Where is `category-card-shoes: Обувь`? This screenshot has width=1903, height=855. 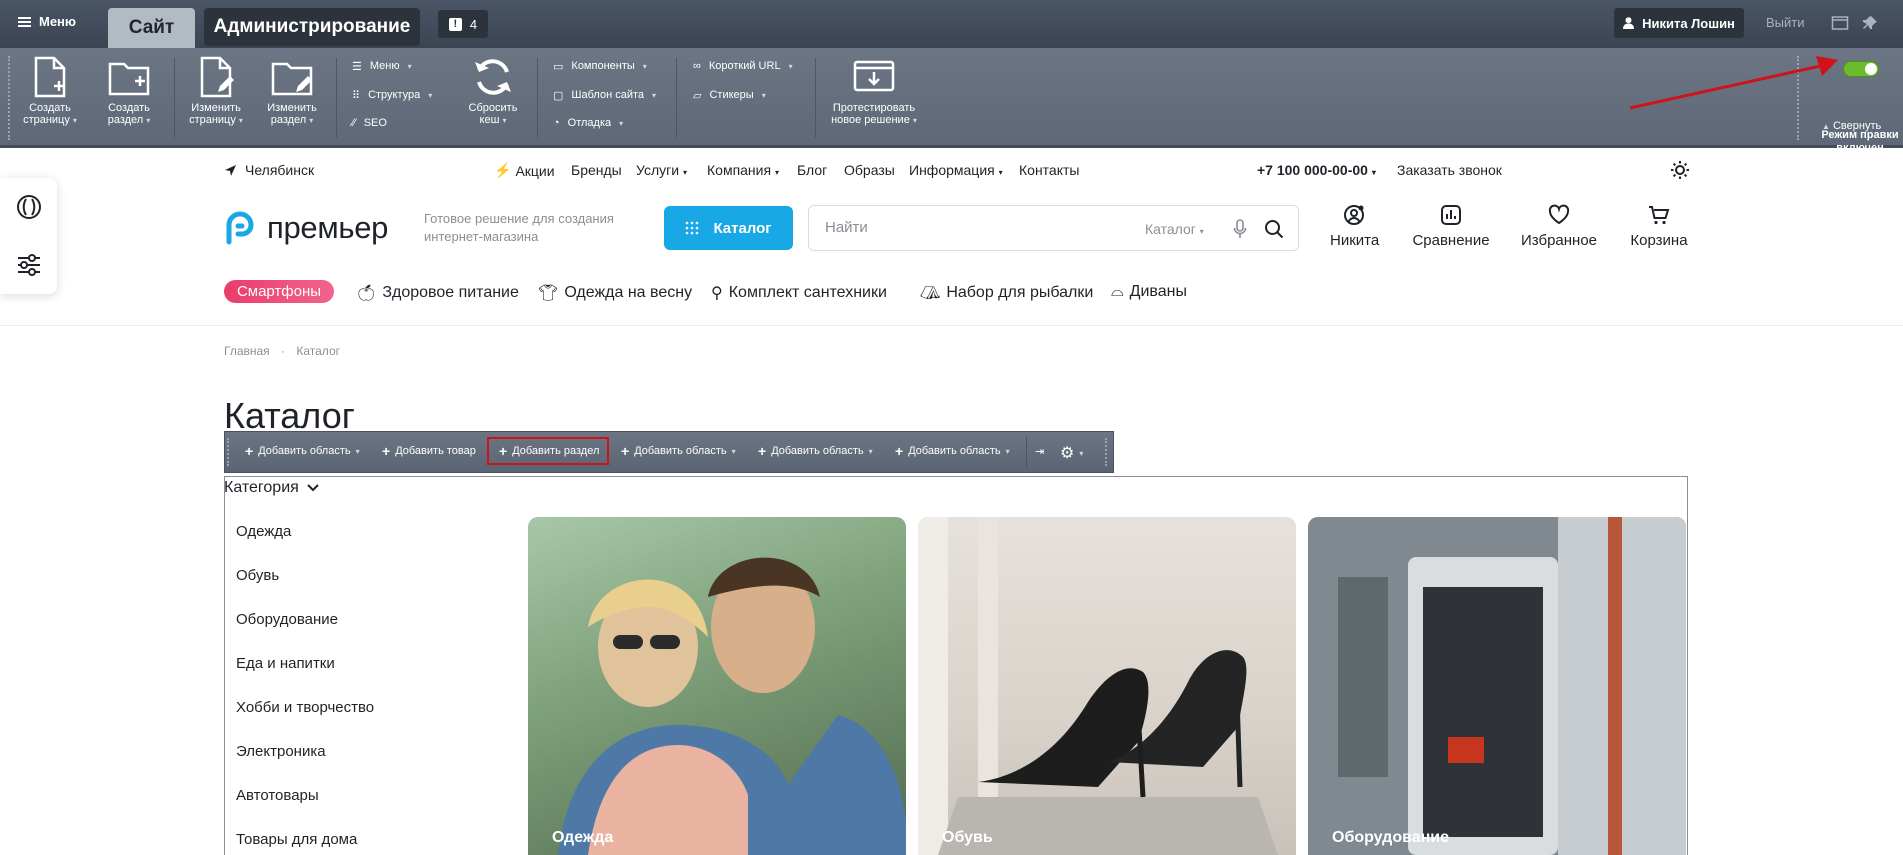
category-card-shoes: Обувь is located at coordinates (1107, 686).